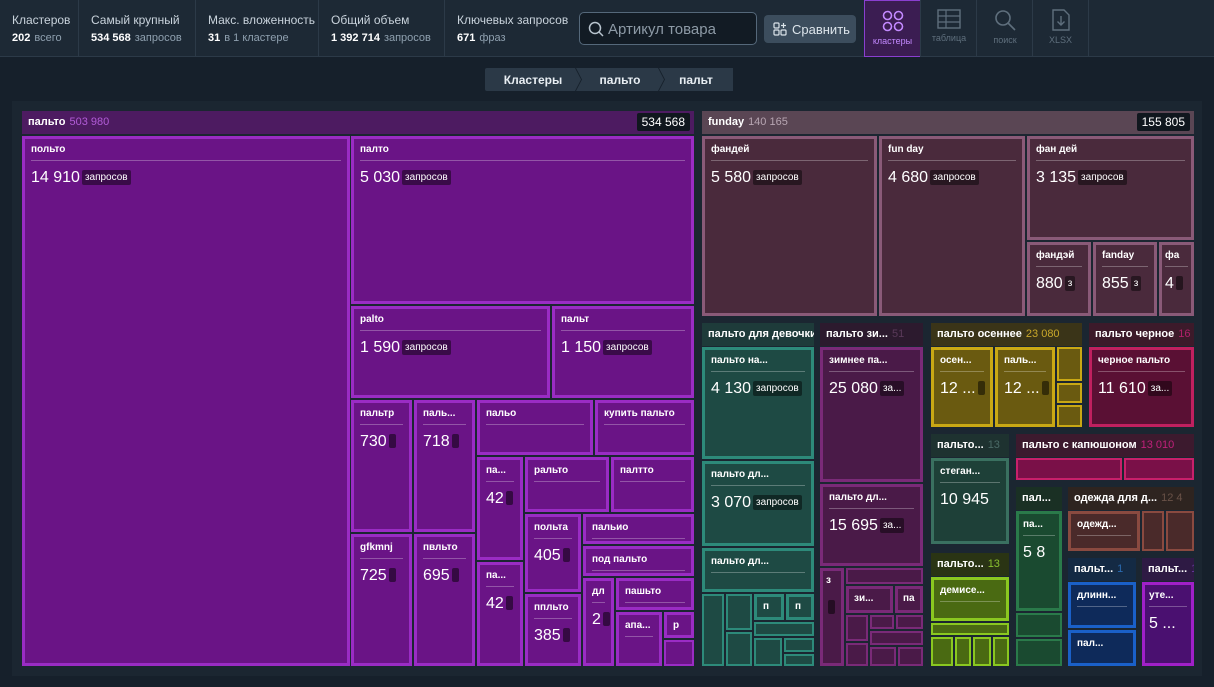 The height and width of the screenshot is (687, 1214). What do you see at coordinates (970, 501) in the screenshot?
I see `cluster-stegan: стеган... 10 945` at bounding box center [970, 501].